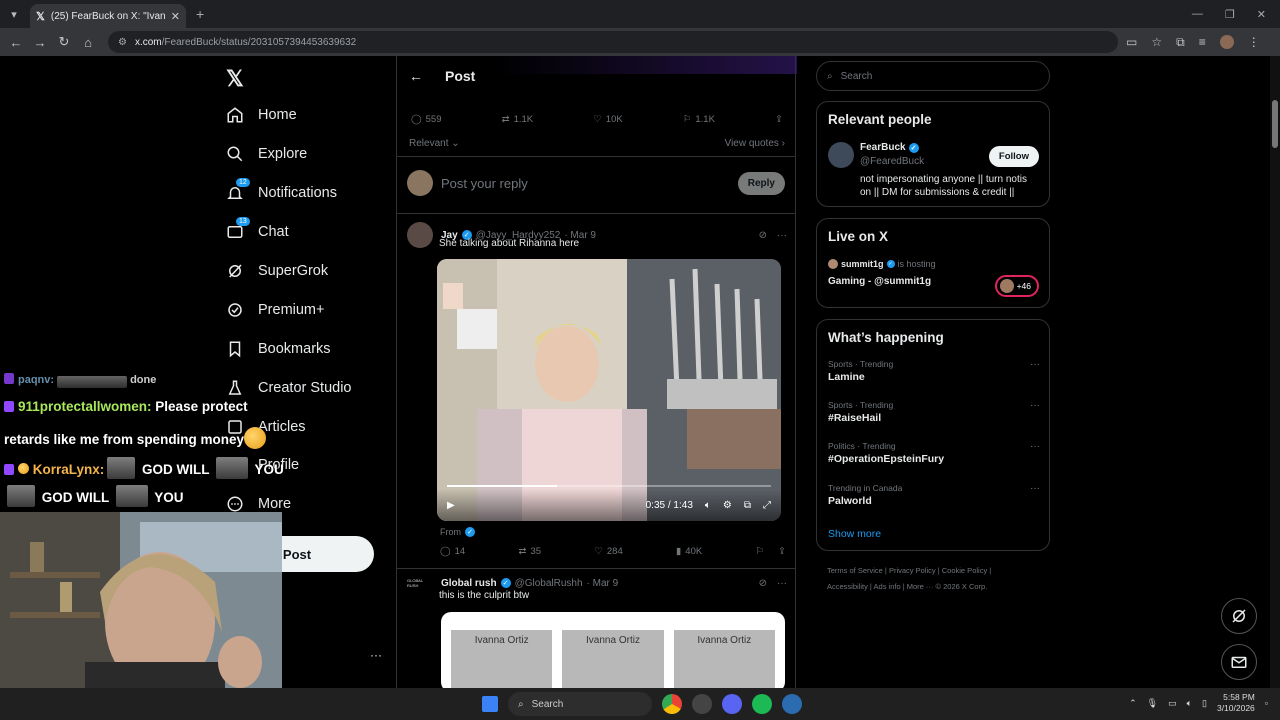  What do you see at coordinates (1230, 14) in the screenshot?
I see `maximize-icon: ❐` at bounding box center [1230, 14].